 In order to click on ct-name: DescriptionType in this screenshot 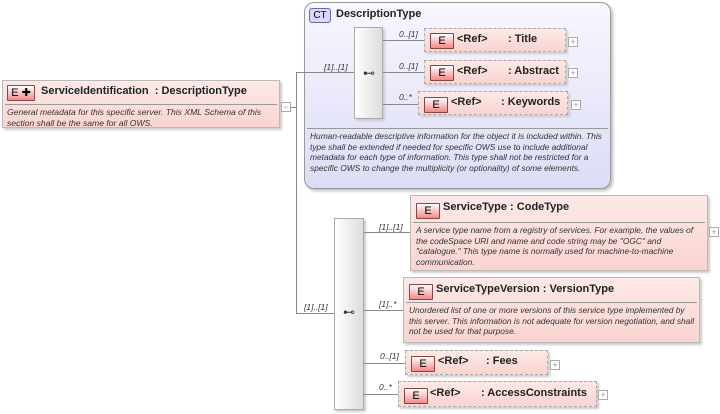, I will do `click(379, 14)`.